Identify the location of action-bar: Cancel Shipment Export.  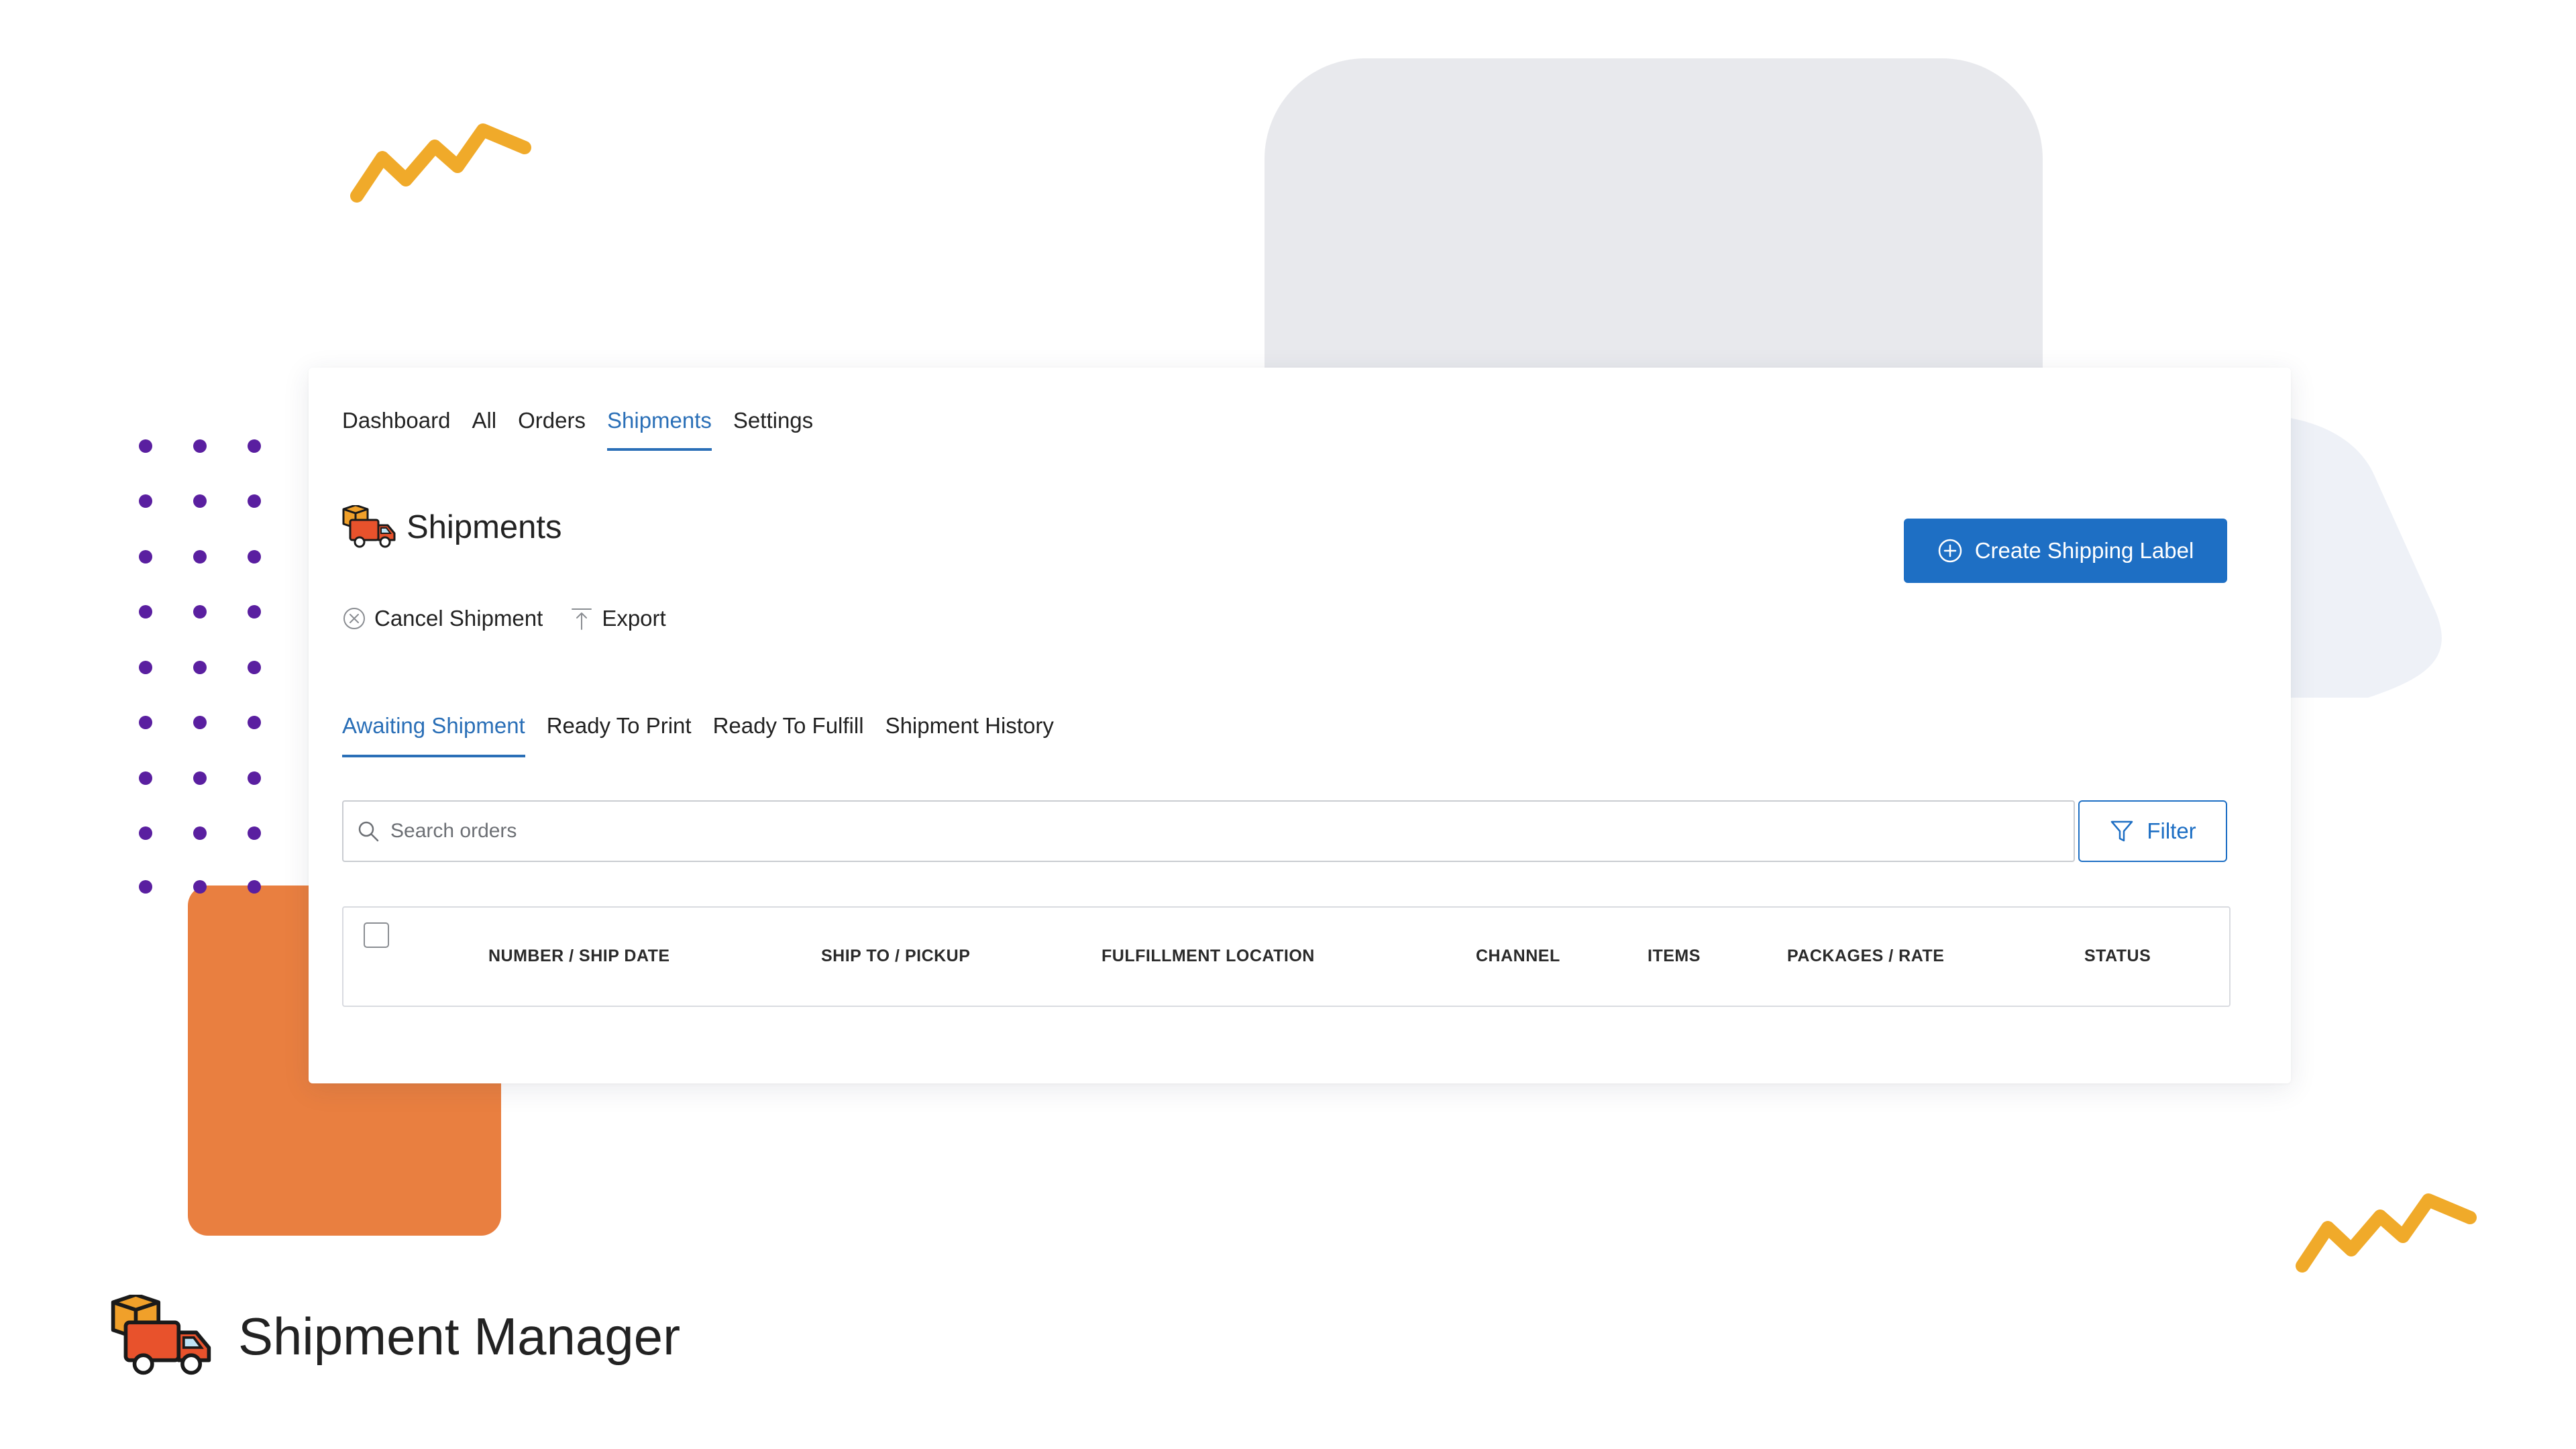
(504, 618).